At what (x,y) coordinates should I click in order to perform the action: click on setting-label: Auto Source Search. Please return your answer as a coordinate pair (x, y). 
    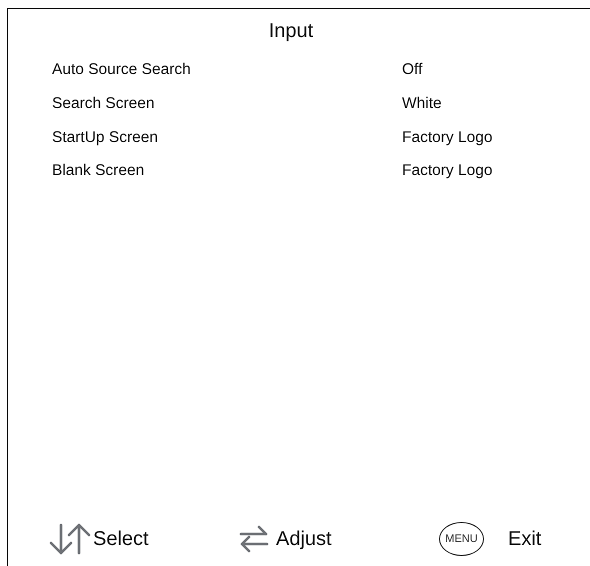
    Looking at the image, I should click on (122, 70).